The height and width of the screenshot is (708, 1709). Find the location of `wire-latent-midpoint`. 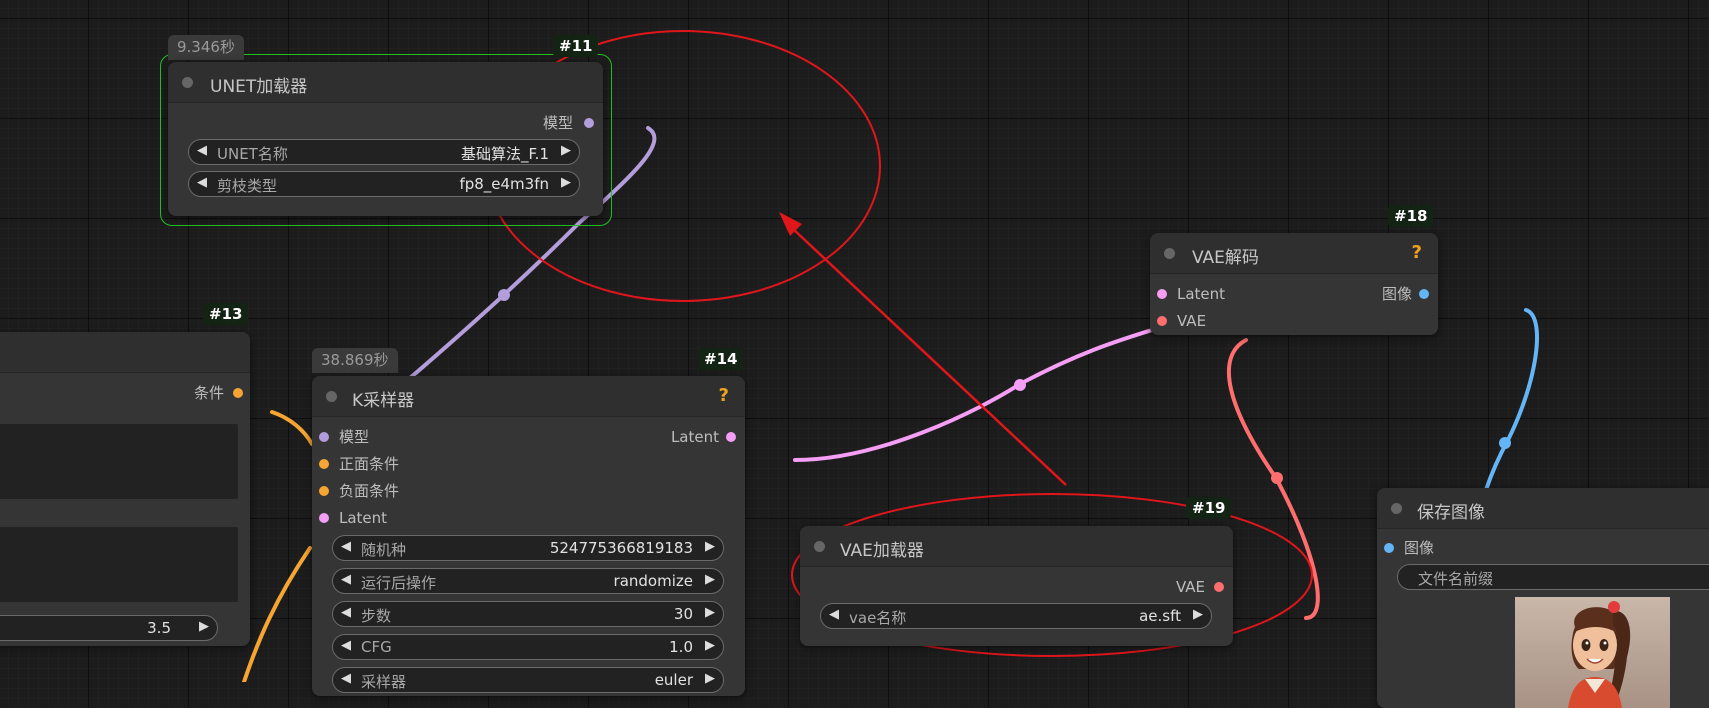

wire-latent-midpoint is located at coordinates (1020, 385).